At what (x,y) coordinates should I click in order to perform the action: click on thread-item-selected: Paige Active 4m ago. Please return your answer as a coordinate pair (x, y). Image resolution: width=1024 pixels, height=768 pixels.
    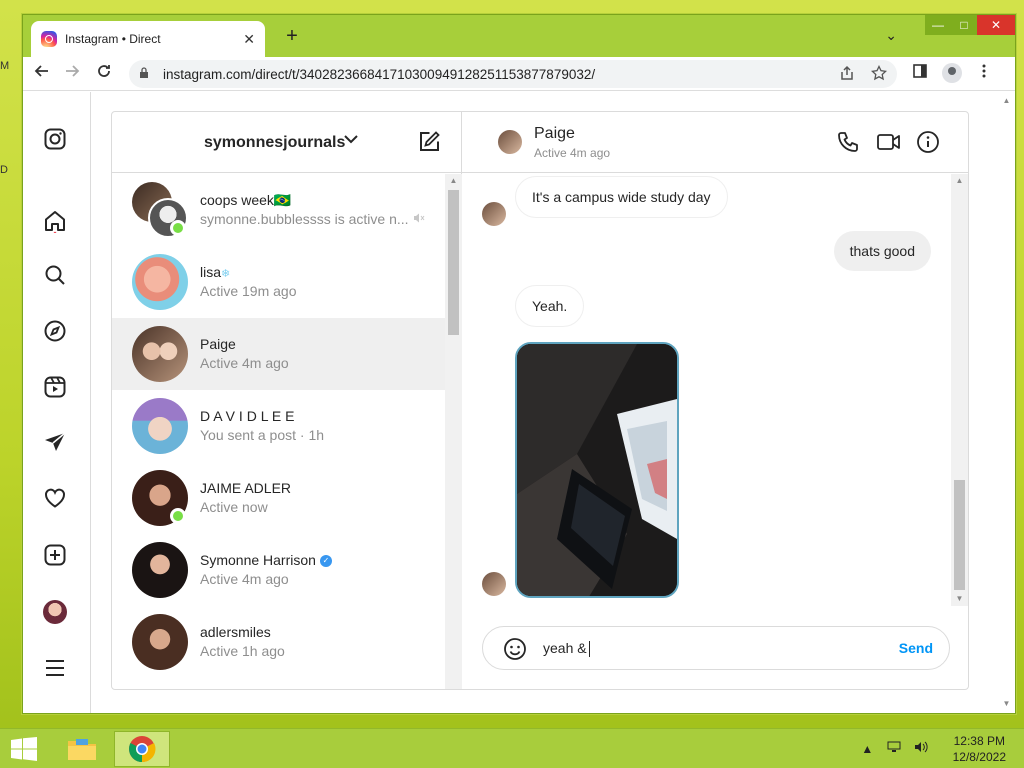
    Looking at the image, I should click on (278, 354).